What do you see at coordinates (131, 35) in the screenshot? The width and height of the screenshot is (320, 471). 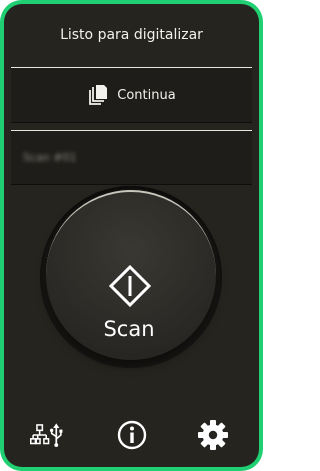 I see `status-text: Listo para digitalizar` at bounding box center [131, 35].